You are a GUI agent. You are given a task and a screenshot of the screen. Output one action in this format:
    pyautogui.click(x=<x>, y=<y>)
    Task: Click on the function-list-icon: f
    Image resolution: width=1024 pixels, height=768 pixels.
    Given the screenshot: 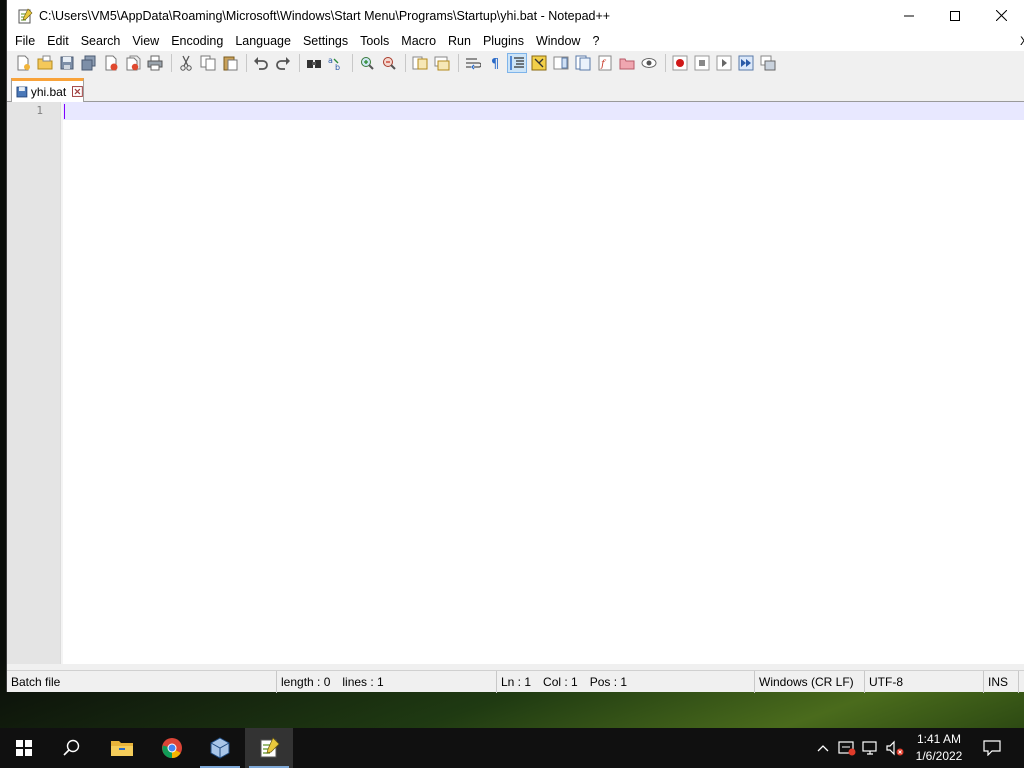 What is the action you would take?
    pyautogui.click(x=605, y=63)
    